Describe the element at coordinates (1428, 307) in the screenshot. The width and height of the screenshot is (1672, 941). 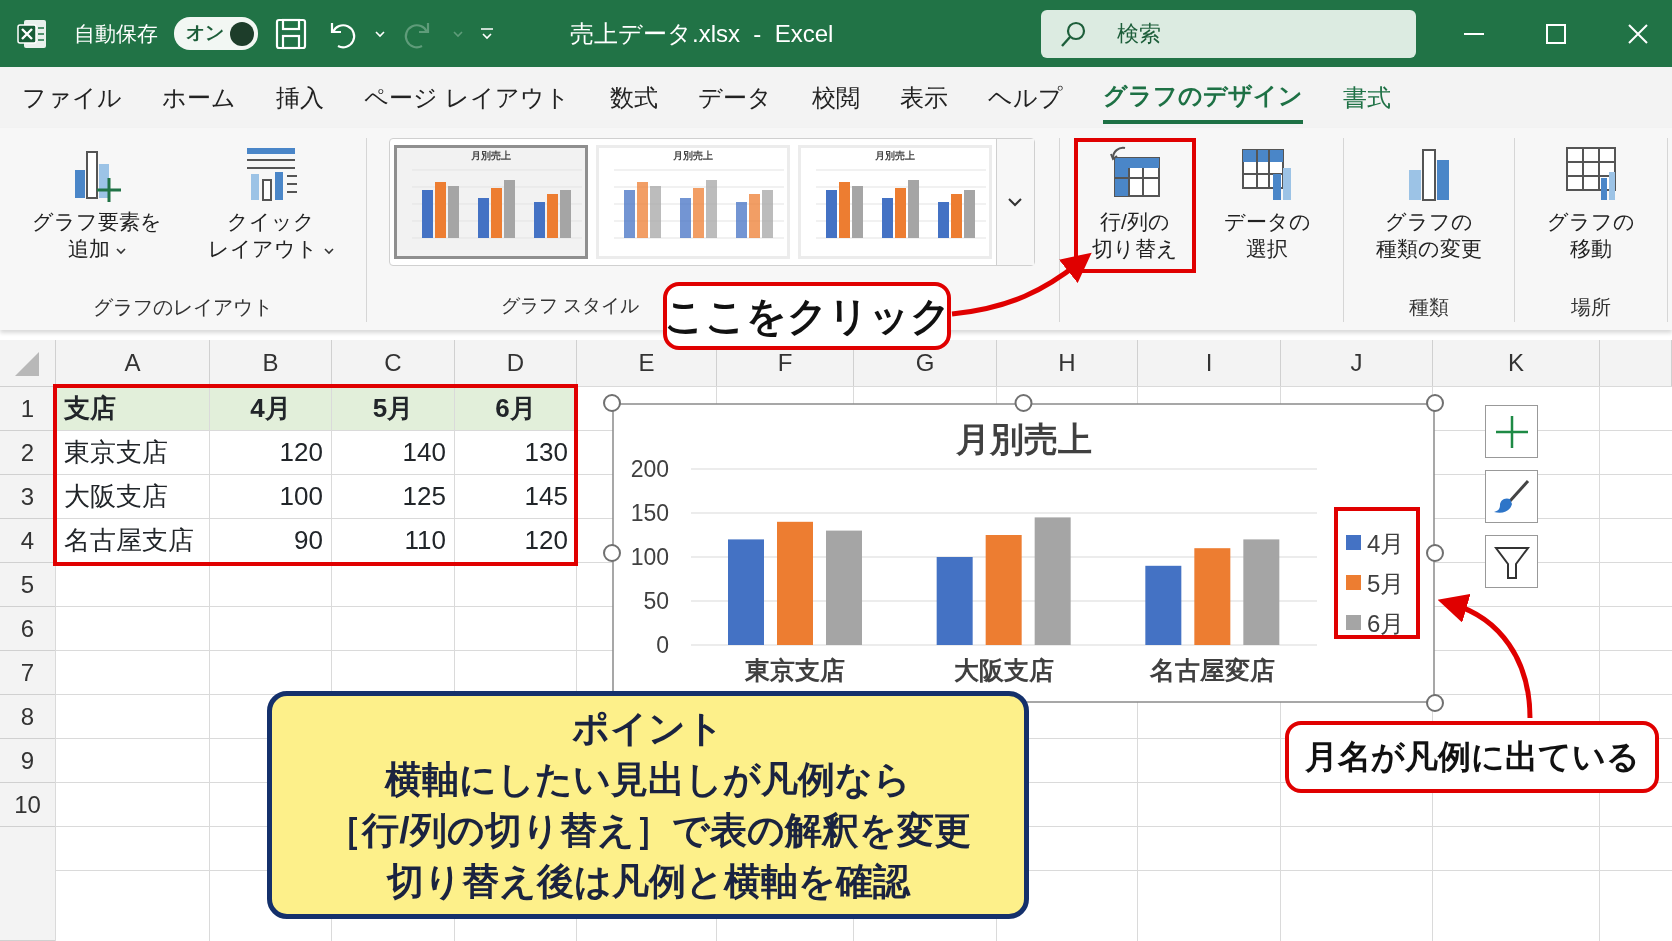
I see `group-label: 種類` at that location.